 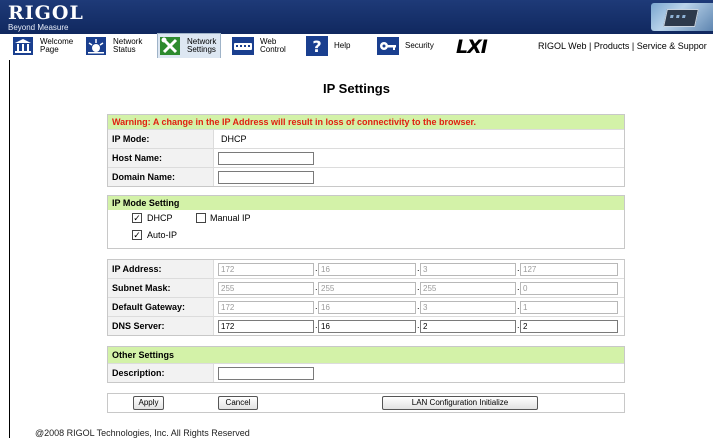 I want to click on building-icon, so click(x=23, y=46).